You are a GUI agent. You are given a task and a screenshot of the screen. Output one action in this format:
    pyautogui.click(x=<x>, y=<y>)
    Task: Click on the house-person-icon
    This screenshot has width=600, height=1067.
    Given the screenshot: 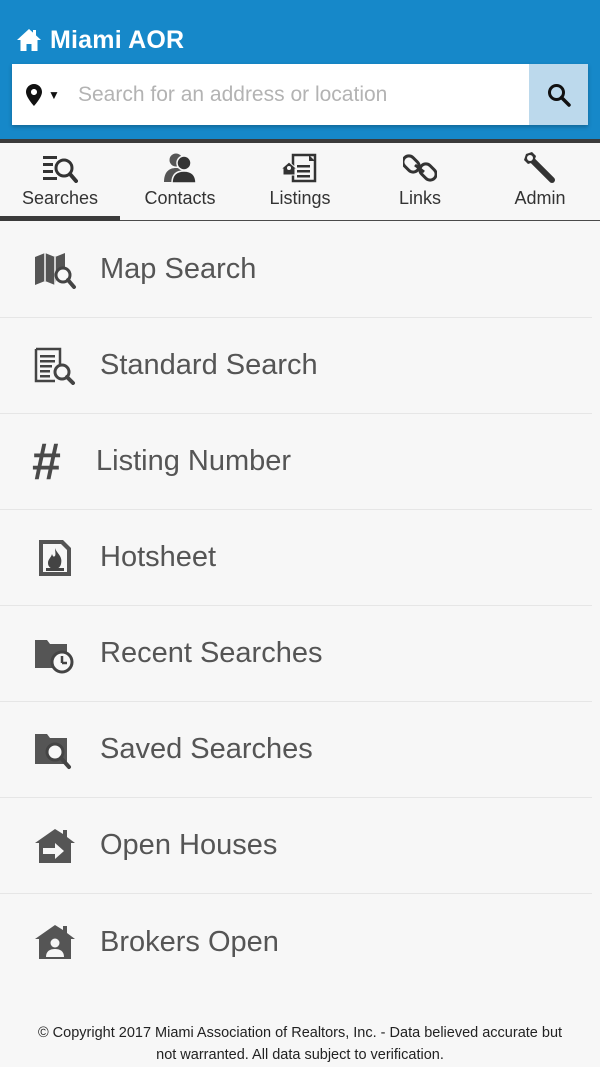 What is the action you would take?
    pyautogui.click(x=55, y=942)
    